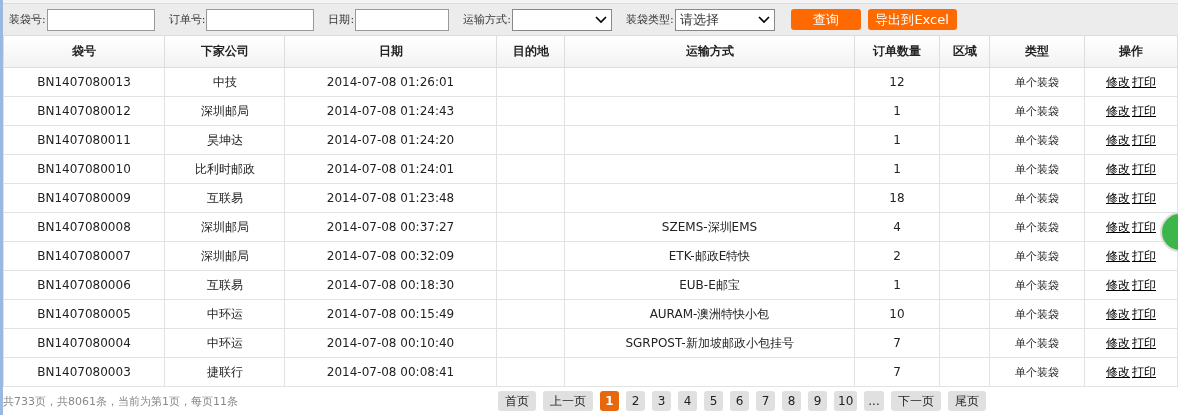  I want to click on table-cell: BN1407080003, so click(84, 372).